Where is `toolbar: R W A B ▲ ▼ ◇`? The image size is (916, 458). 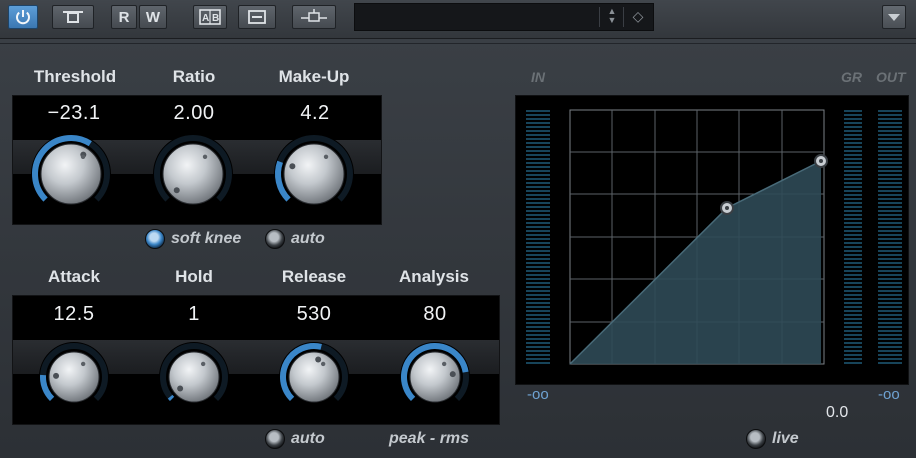
toolbar: R W A B ▲ ▼ ◇ is located at coordinates (458, 19).